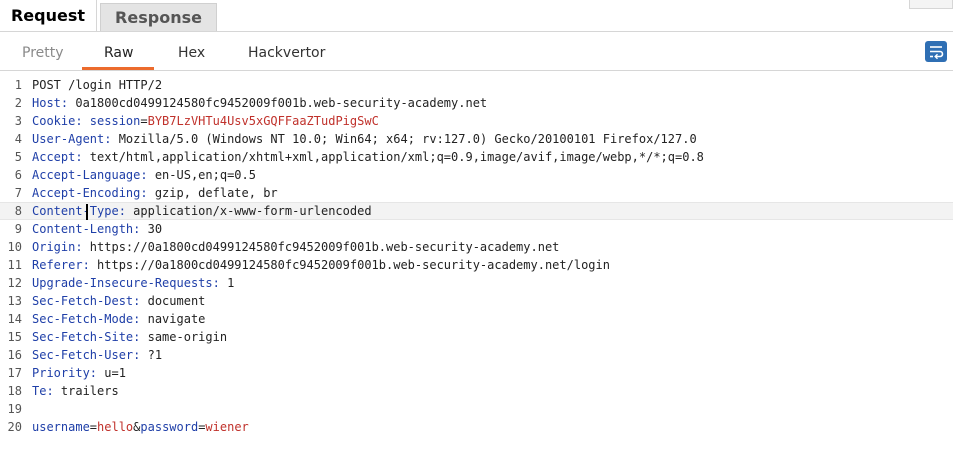 The image size is (953, 452). Describe the element at coordinates (476, 51) in the screenshot. I see `view-mode-tabs: Pretty Raw Hex Hackvertor` at that location.